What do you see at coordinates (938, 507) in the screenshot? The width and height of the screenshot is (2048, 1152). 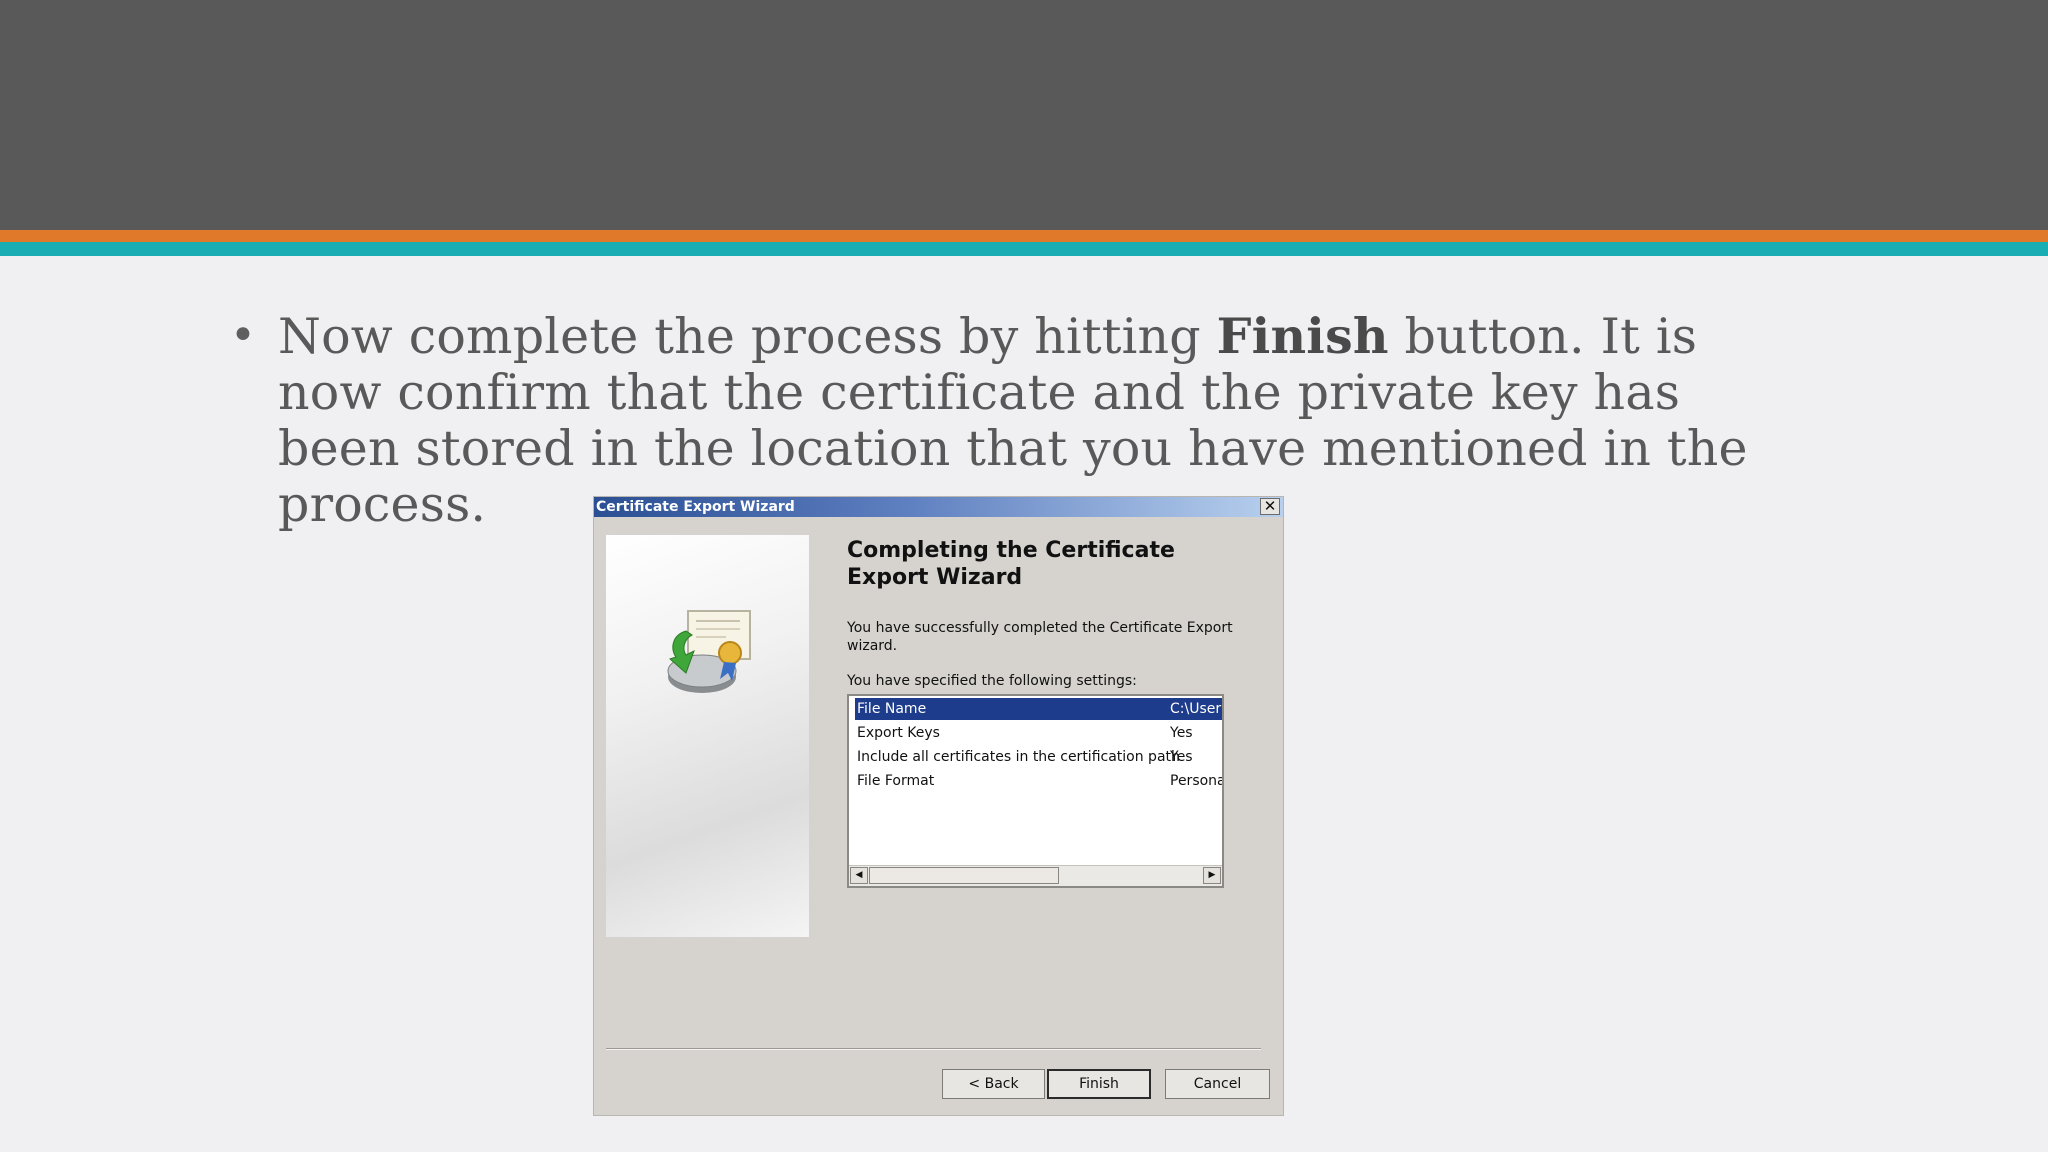 I see `dialog-titlebar: Certificate Export Wizard ✕` at bounding box center [938, 507].